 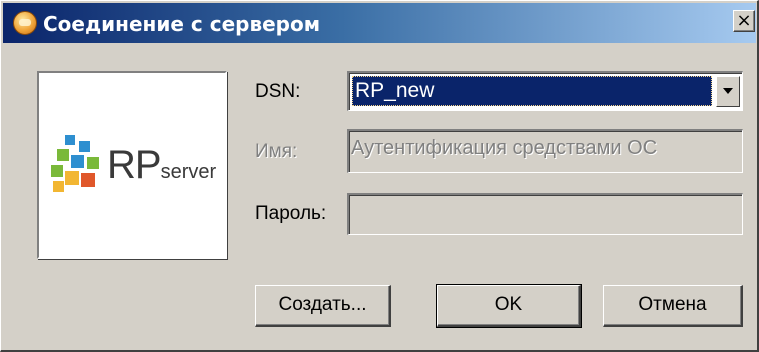 What do you see at coordinates (291, 213) in the screenshot?
I see `password-label: Пароль:` at bounding box center [291, 213].